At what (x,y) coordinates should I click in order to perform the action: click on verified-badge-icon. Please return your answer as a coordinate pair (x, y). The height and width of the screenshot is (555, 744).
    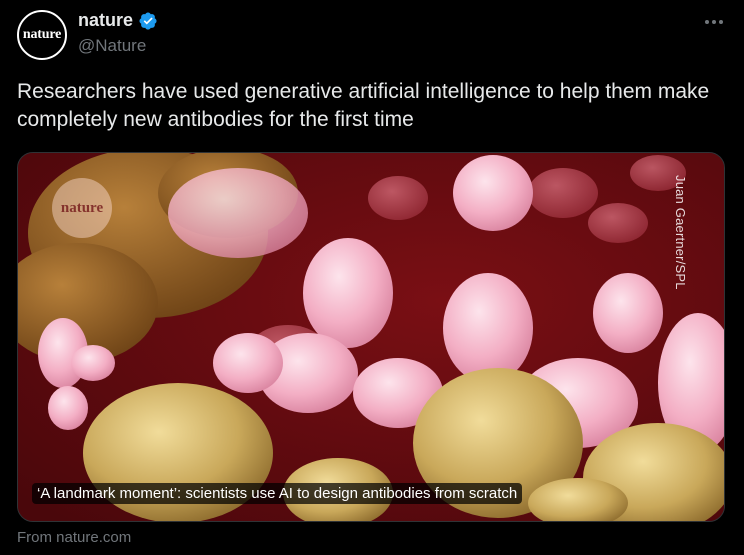
    Looking at the image, I should click on (148, 20).